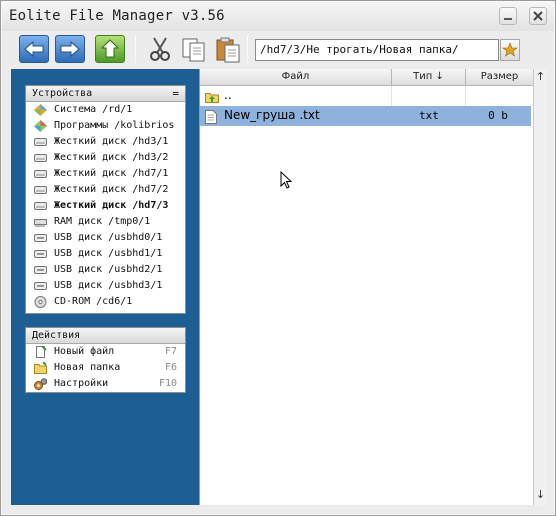 This screenshot has height=516, width=556. What do you see at coordinates (40, 367) in the screenshot?
I see `new-folder-icon` at bounding box center [40, 367].